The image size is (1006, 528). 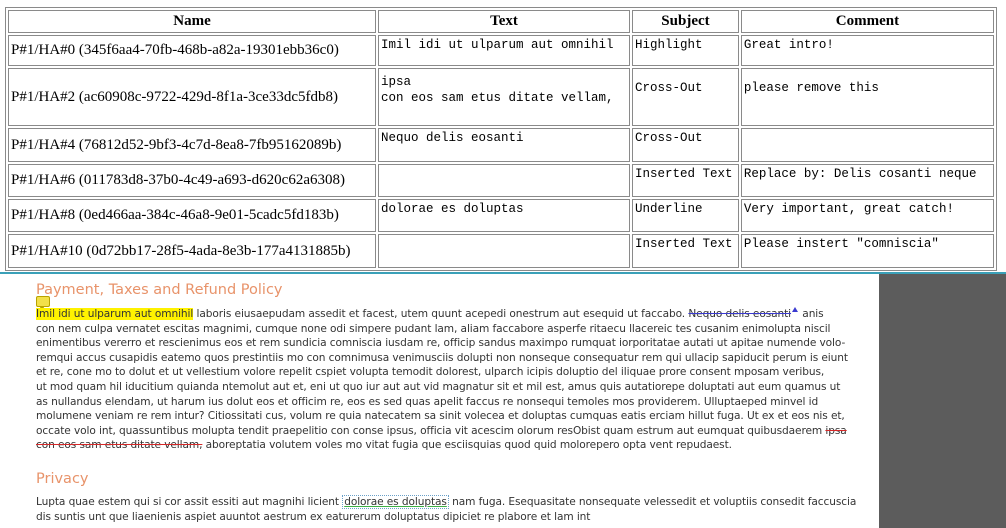 I want to click on highlight-annotation: Imil idi ut ulparum aut omnihil, so click(x=114, y=314).